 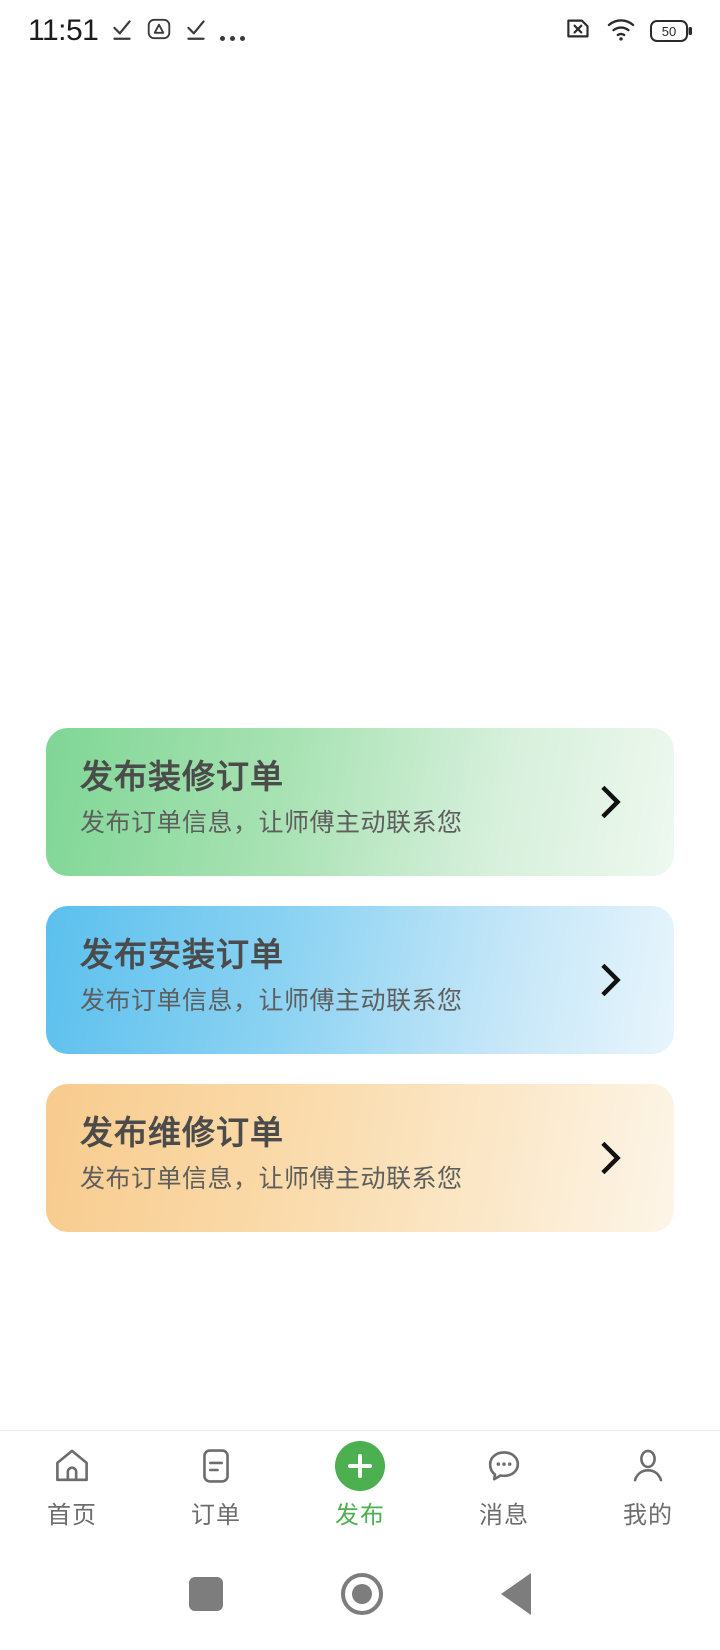 I want to click on person-icon, so click(x=648, y=1466).